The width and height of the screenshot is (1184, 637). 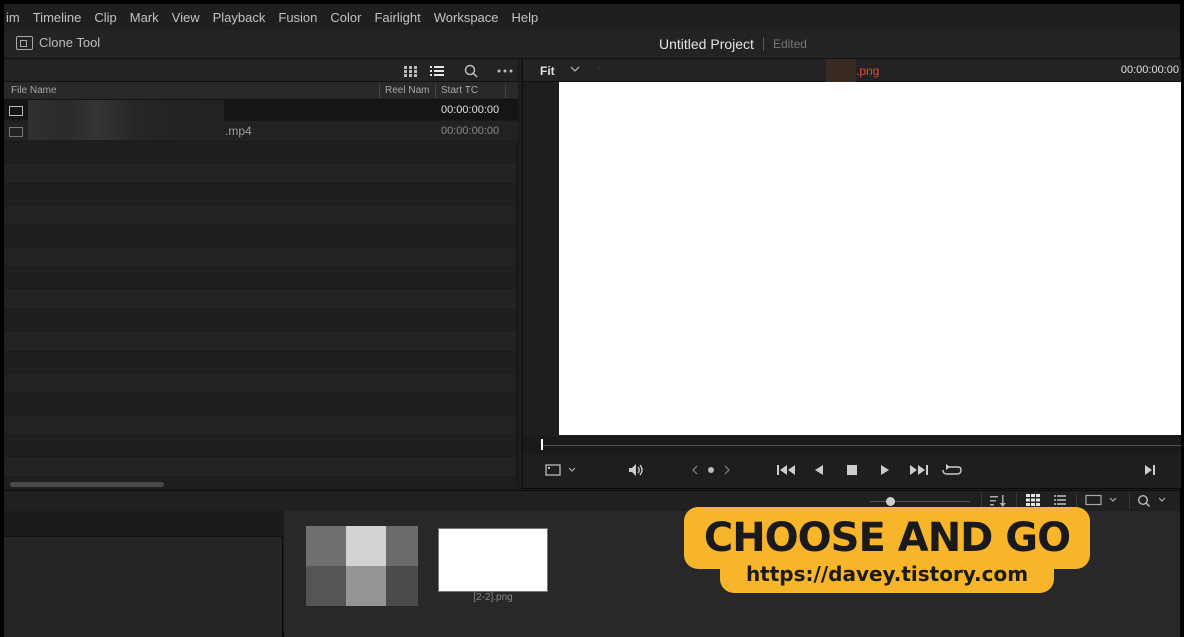 I want to click on clip-thumbnail-mosaic, so click(x=362, y=566).